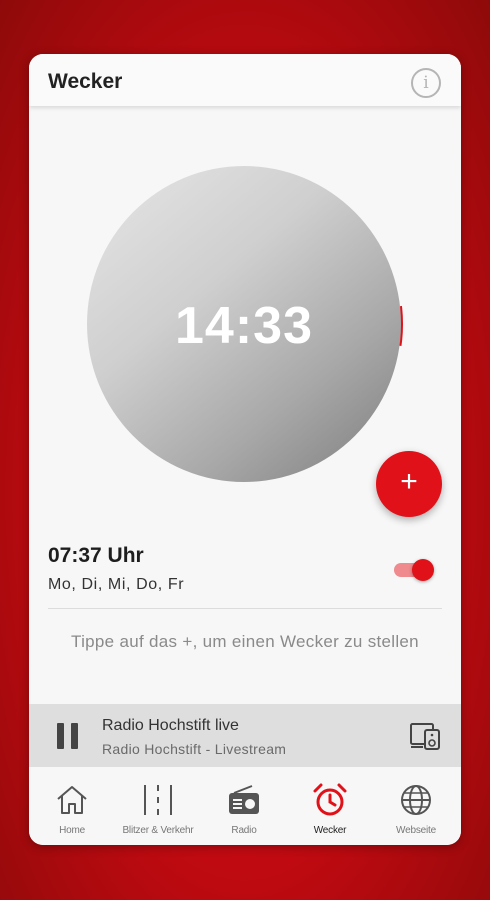 The image size is (490, 900). Describe the element at coordinates (68, 736) in the screenshot. I see `pause-icon` at that location.